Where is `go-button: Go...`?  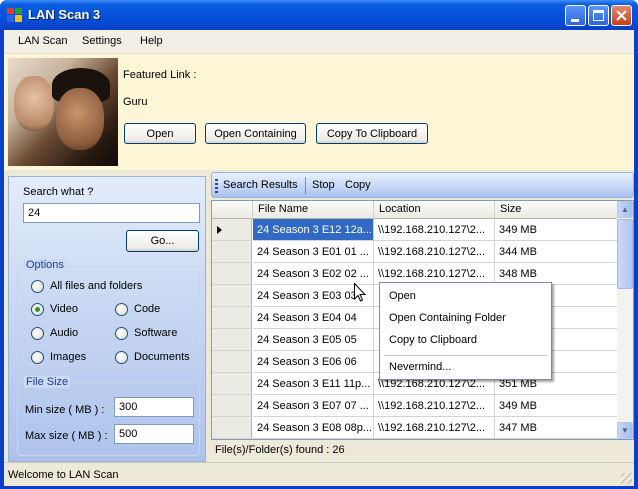
go-button: Go... is located at coordinates (162, 241).